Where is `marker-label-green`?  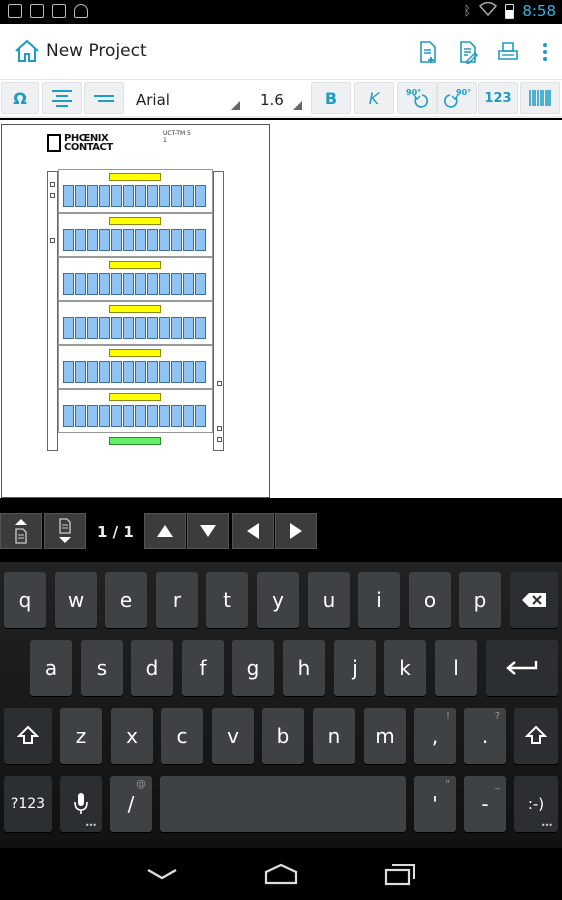
marker-label-green is located at coordinates (135, 441).